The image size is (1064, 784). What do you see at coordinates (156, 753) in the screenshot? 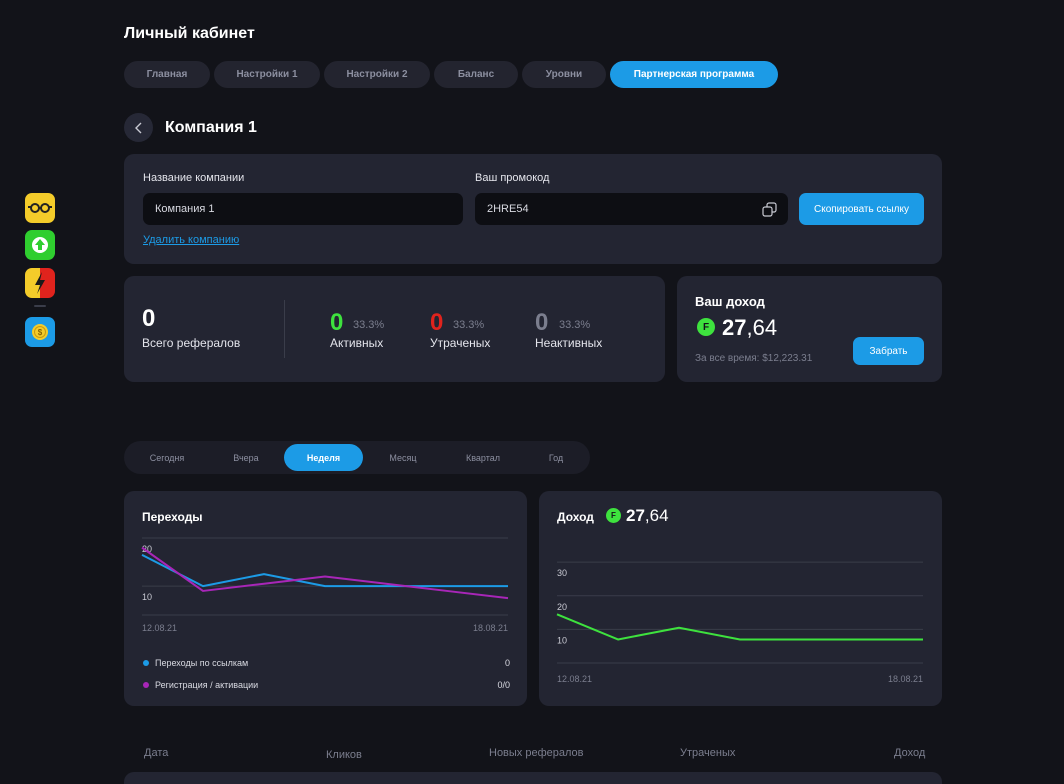
I see `table-header-date: Дата` at bounding box center [156, 753].